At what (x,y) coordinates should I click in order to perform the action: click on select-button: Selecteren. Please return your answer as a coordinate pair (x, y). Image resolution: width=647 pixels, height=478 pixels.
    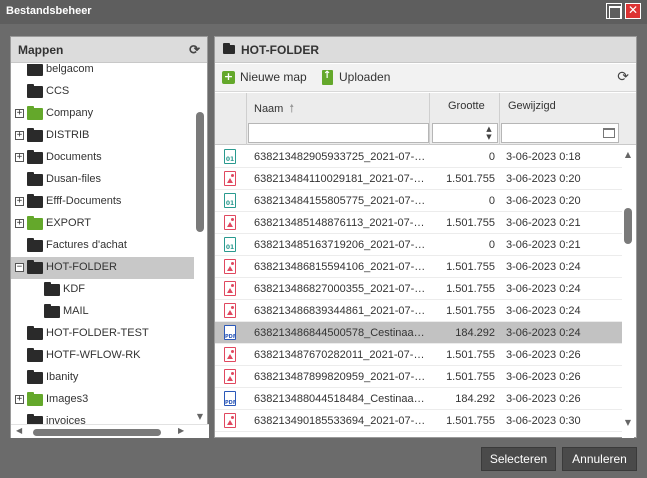
    Looking at the image, I should click on (518, 459).